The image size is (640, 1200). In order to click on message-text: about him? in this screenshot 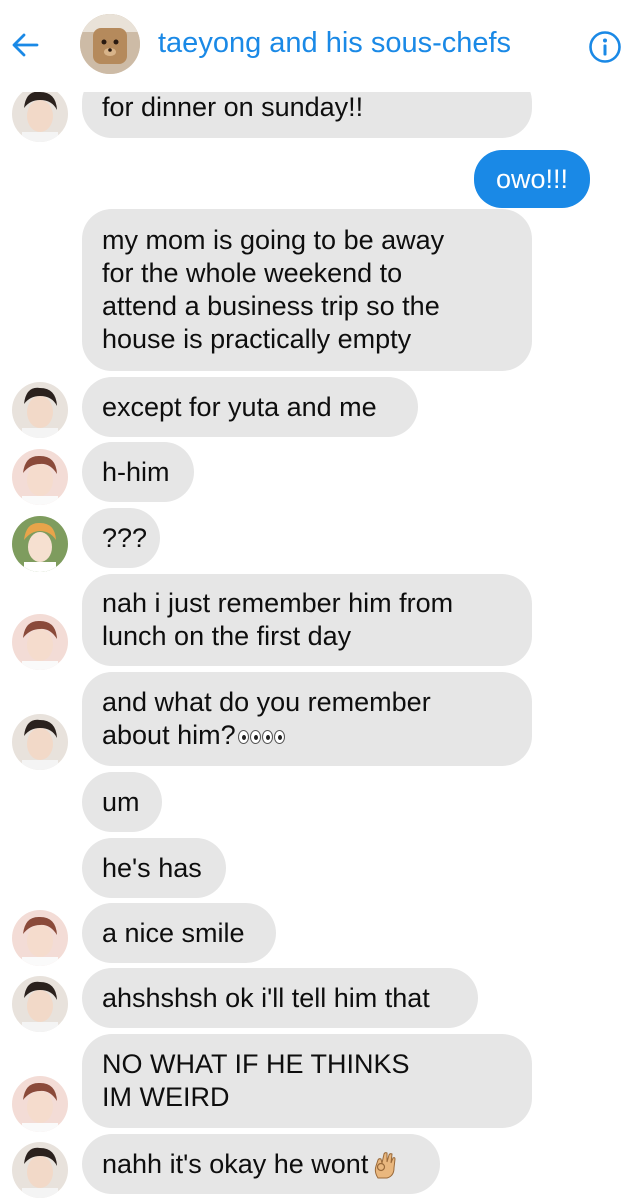, I will do `click(169, 735)`.